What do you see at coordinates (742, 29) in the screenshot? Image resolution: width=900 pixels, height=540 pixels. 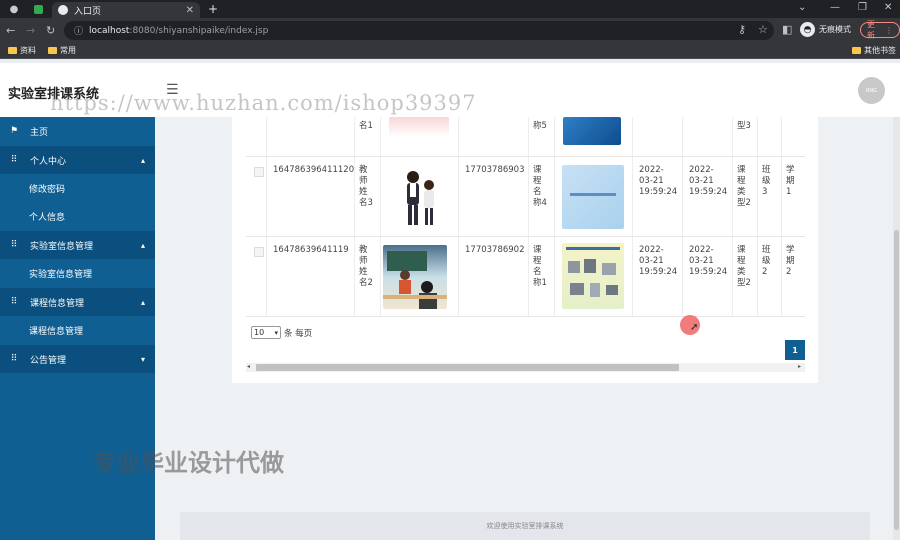 I see `key-icon: ⚷` at bounding box center [742, 29].